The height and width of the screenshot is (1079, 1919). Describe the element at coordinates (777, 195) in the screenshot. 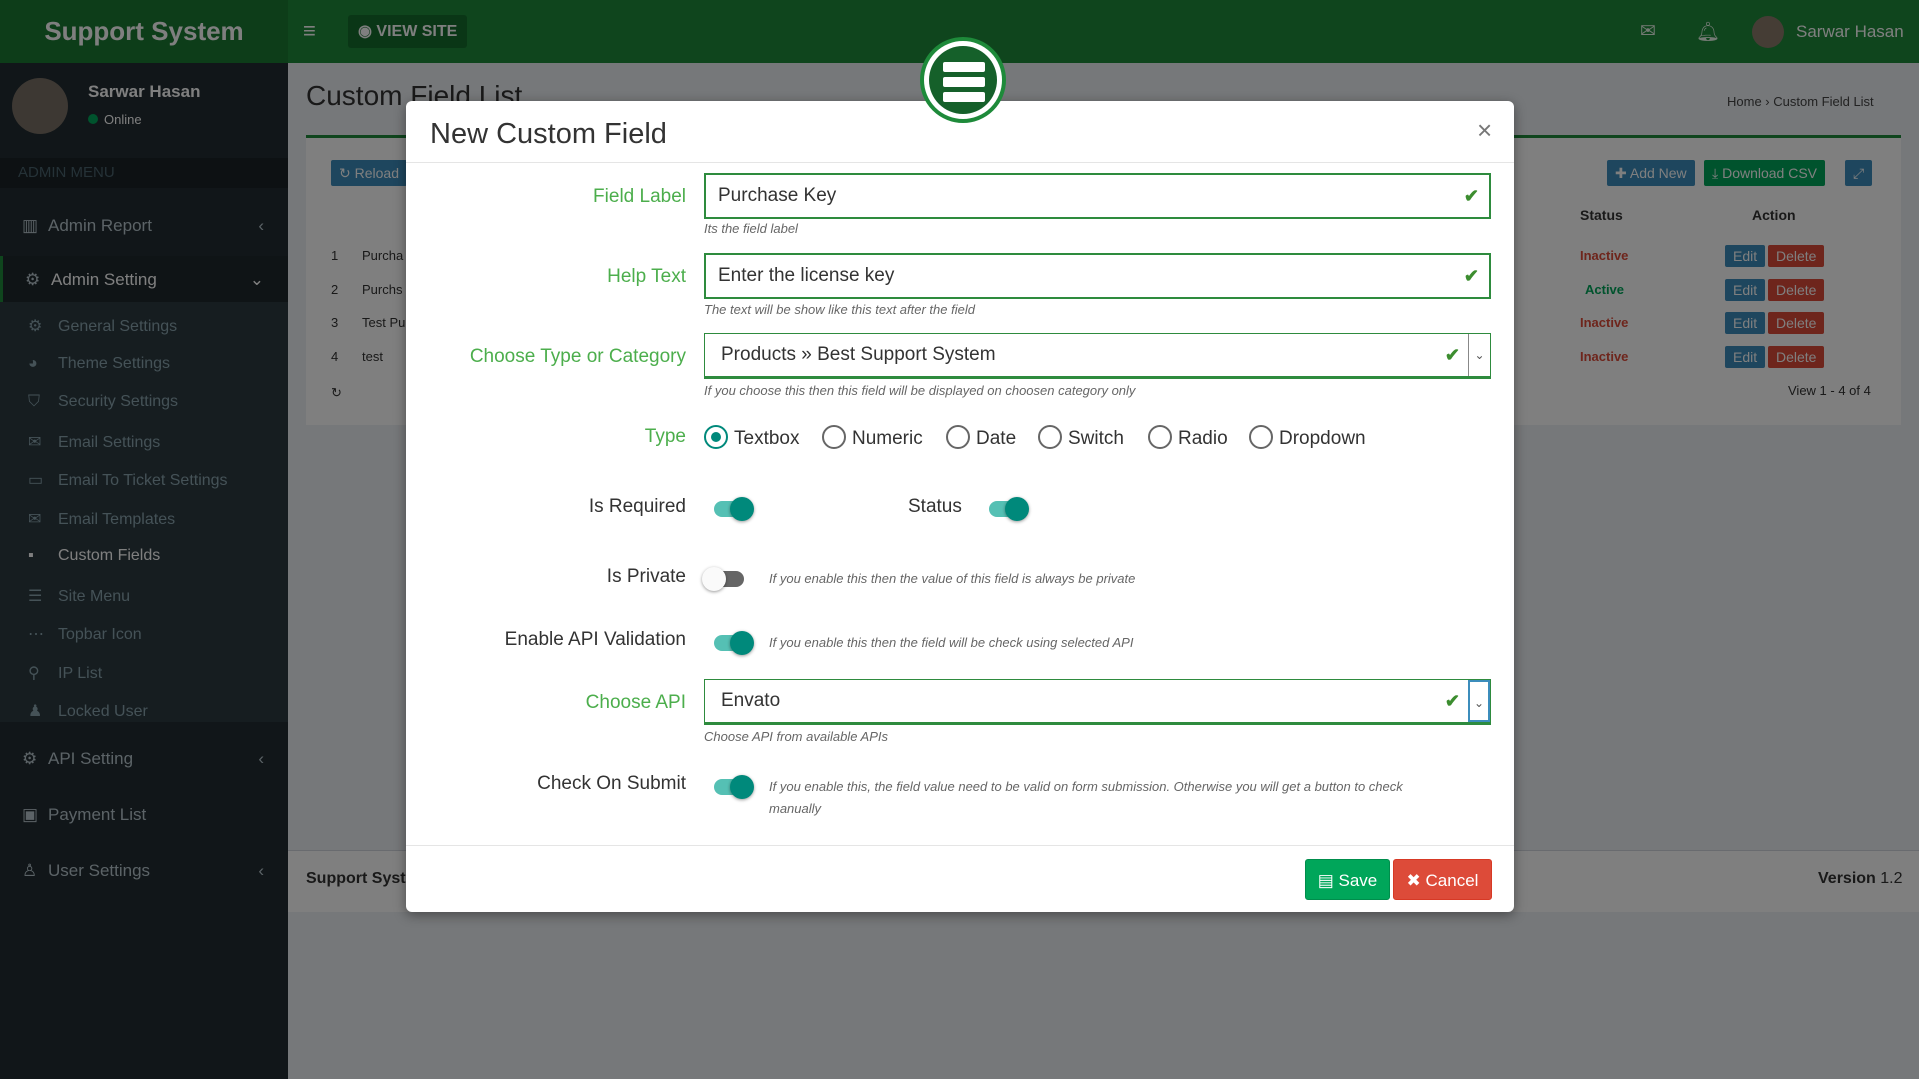

I see `field-label-value: Purchase Key` at that location.